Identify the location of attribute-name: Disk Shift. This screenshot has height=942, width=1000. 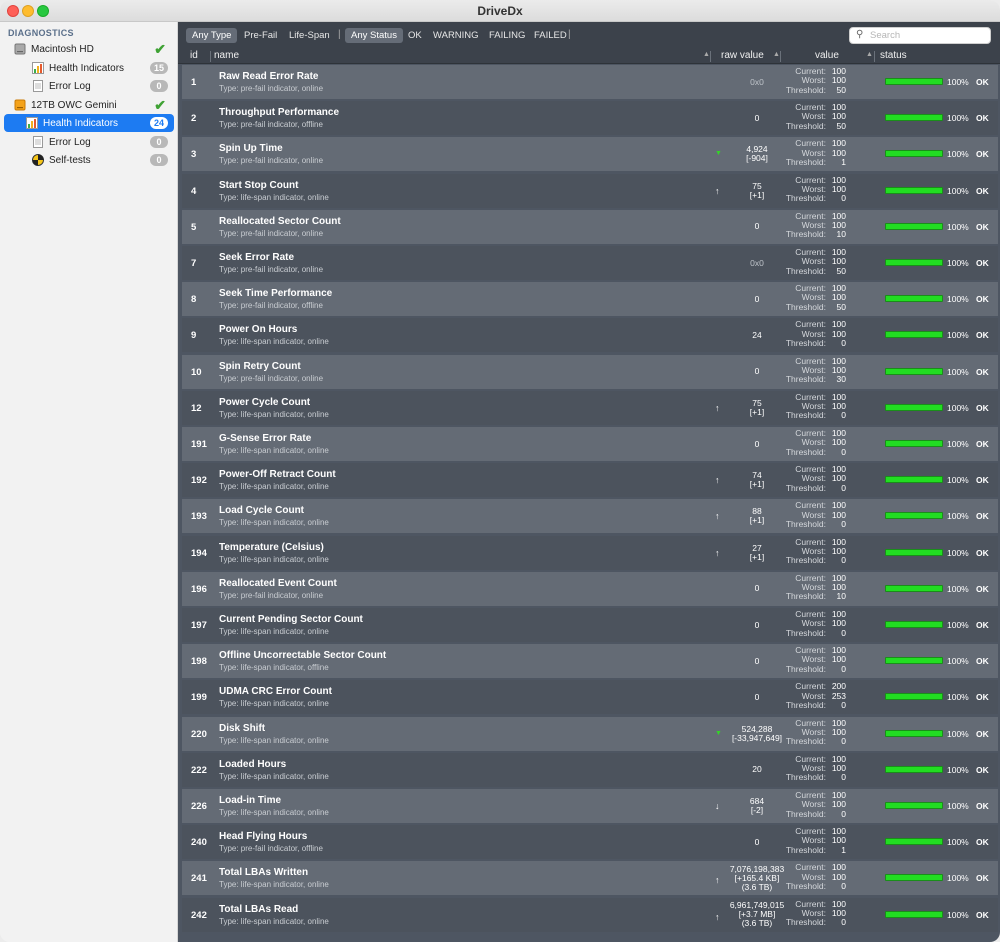
(242, 728).